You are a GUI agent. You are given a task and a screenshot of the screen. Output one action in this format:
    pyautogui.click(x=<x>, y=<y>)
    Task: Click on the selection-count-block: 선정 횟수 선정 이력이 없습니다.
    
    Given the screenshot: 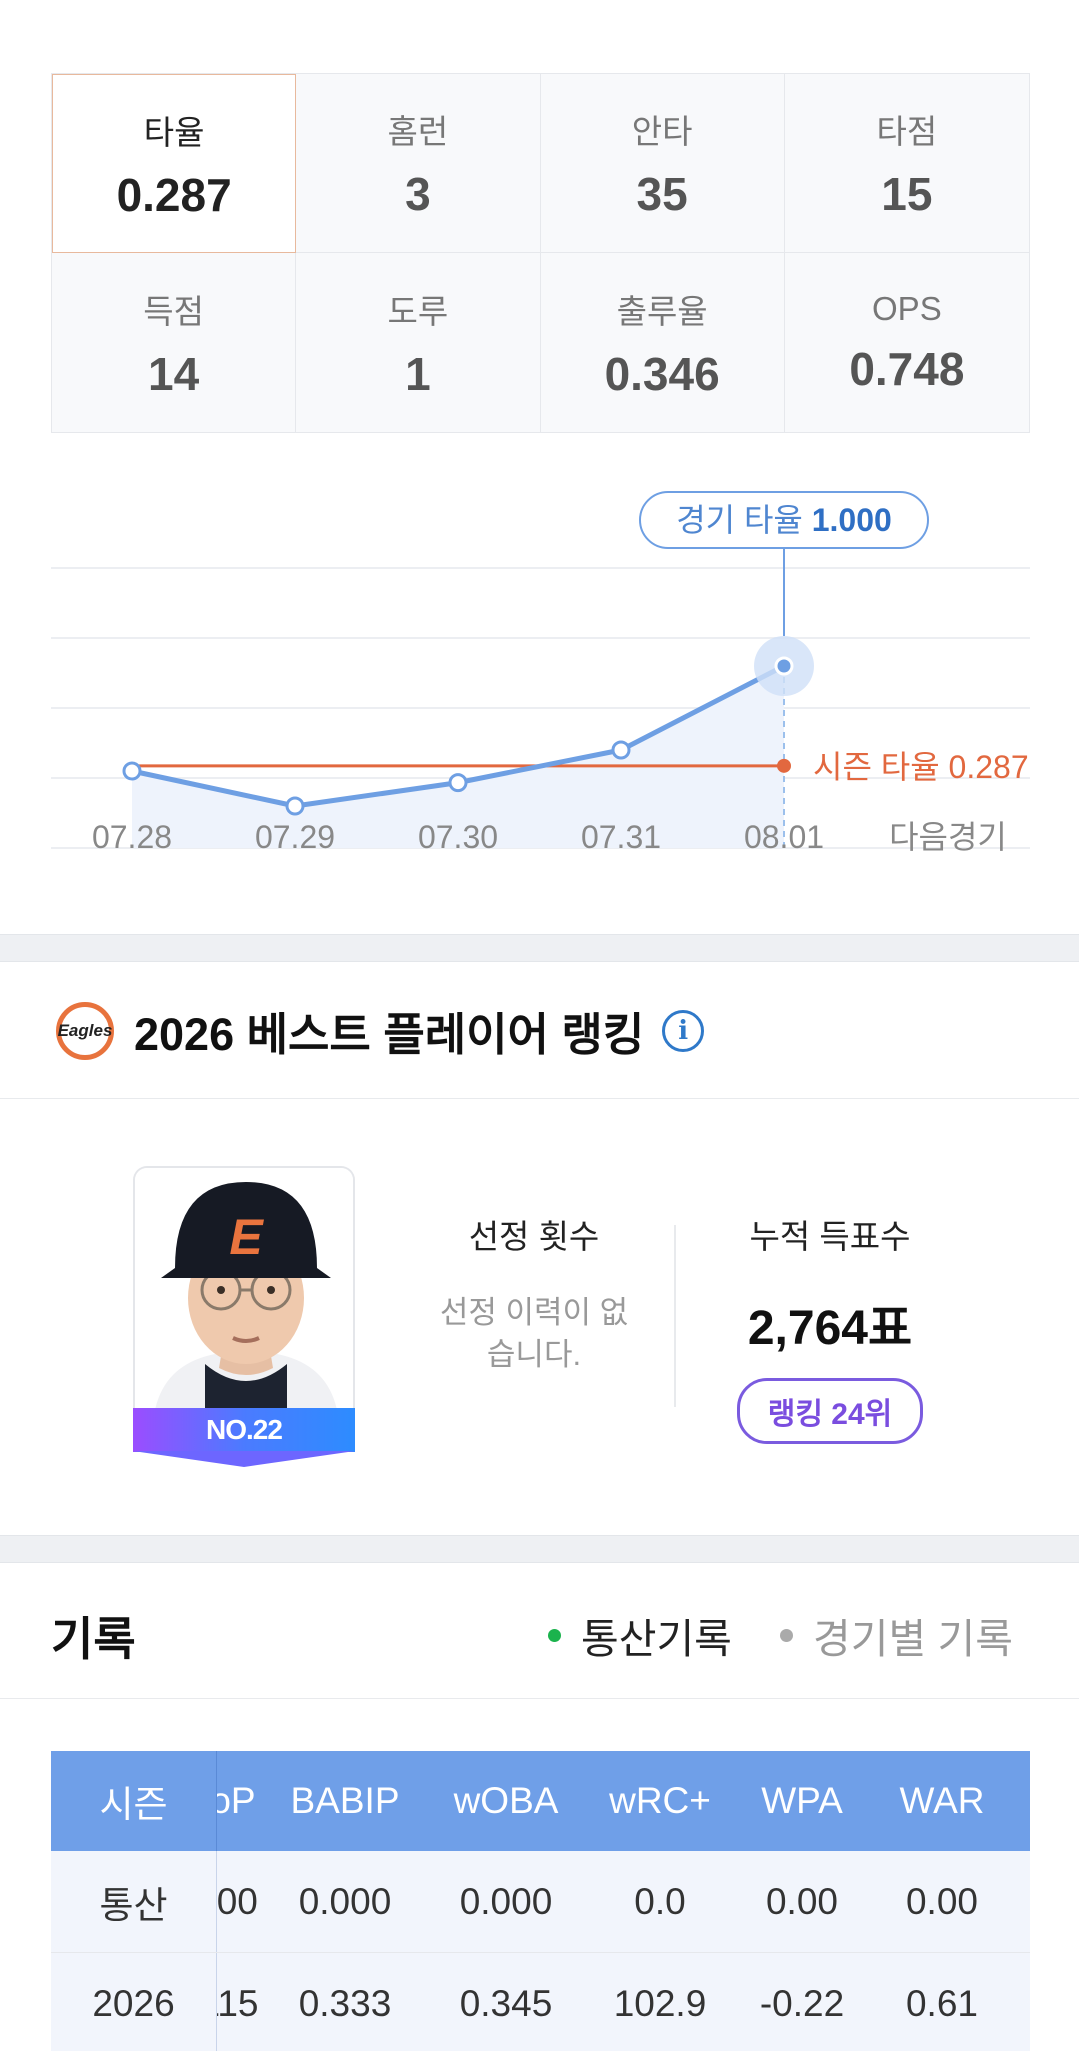 What is the action you would take?
    pyautogui.click(x=534, y=1293)
    